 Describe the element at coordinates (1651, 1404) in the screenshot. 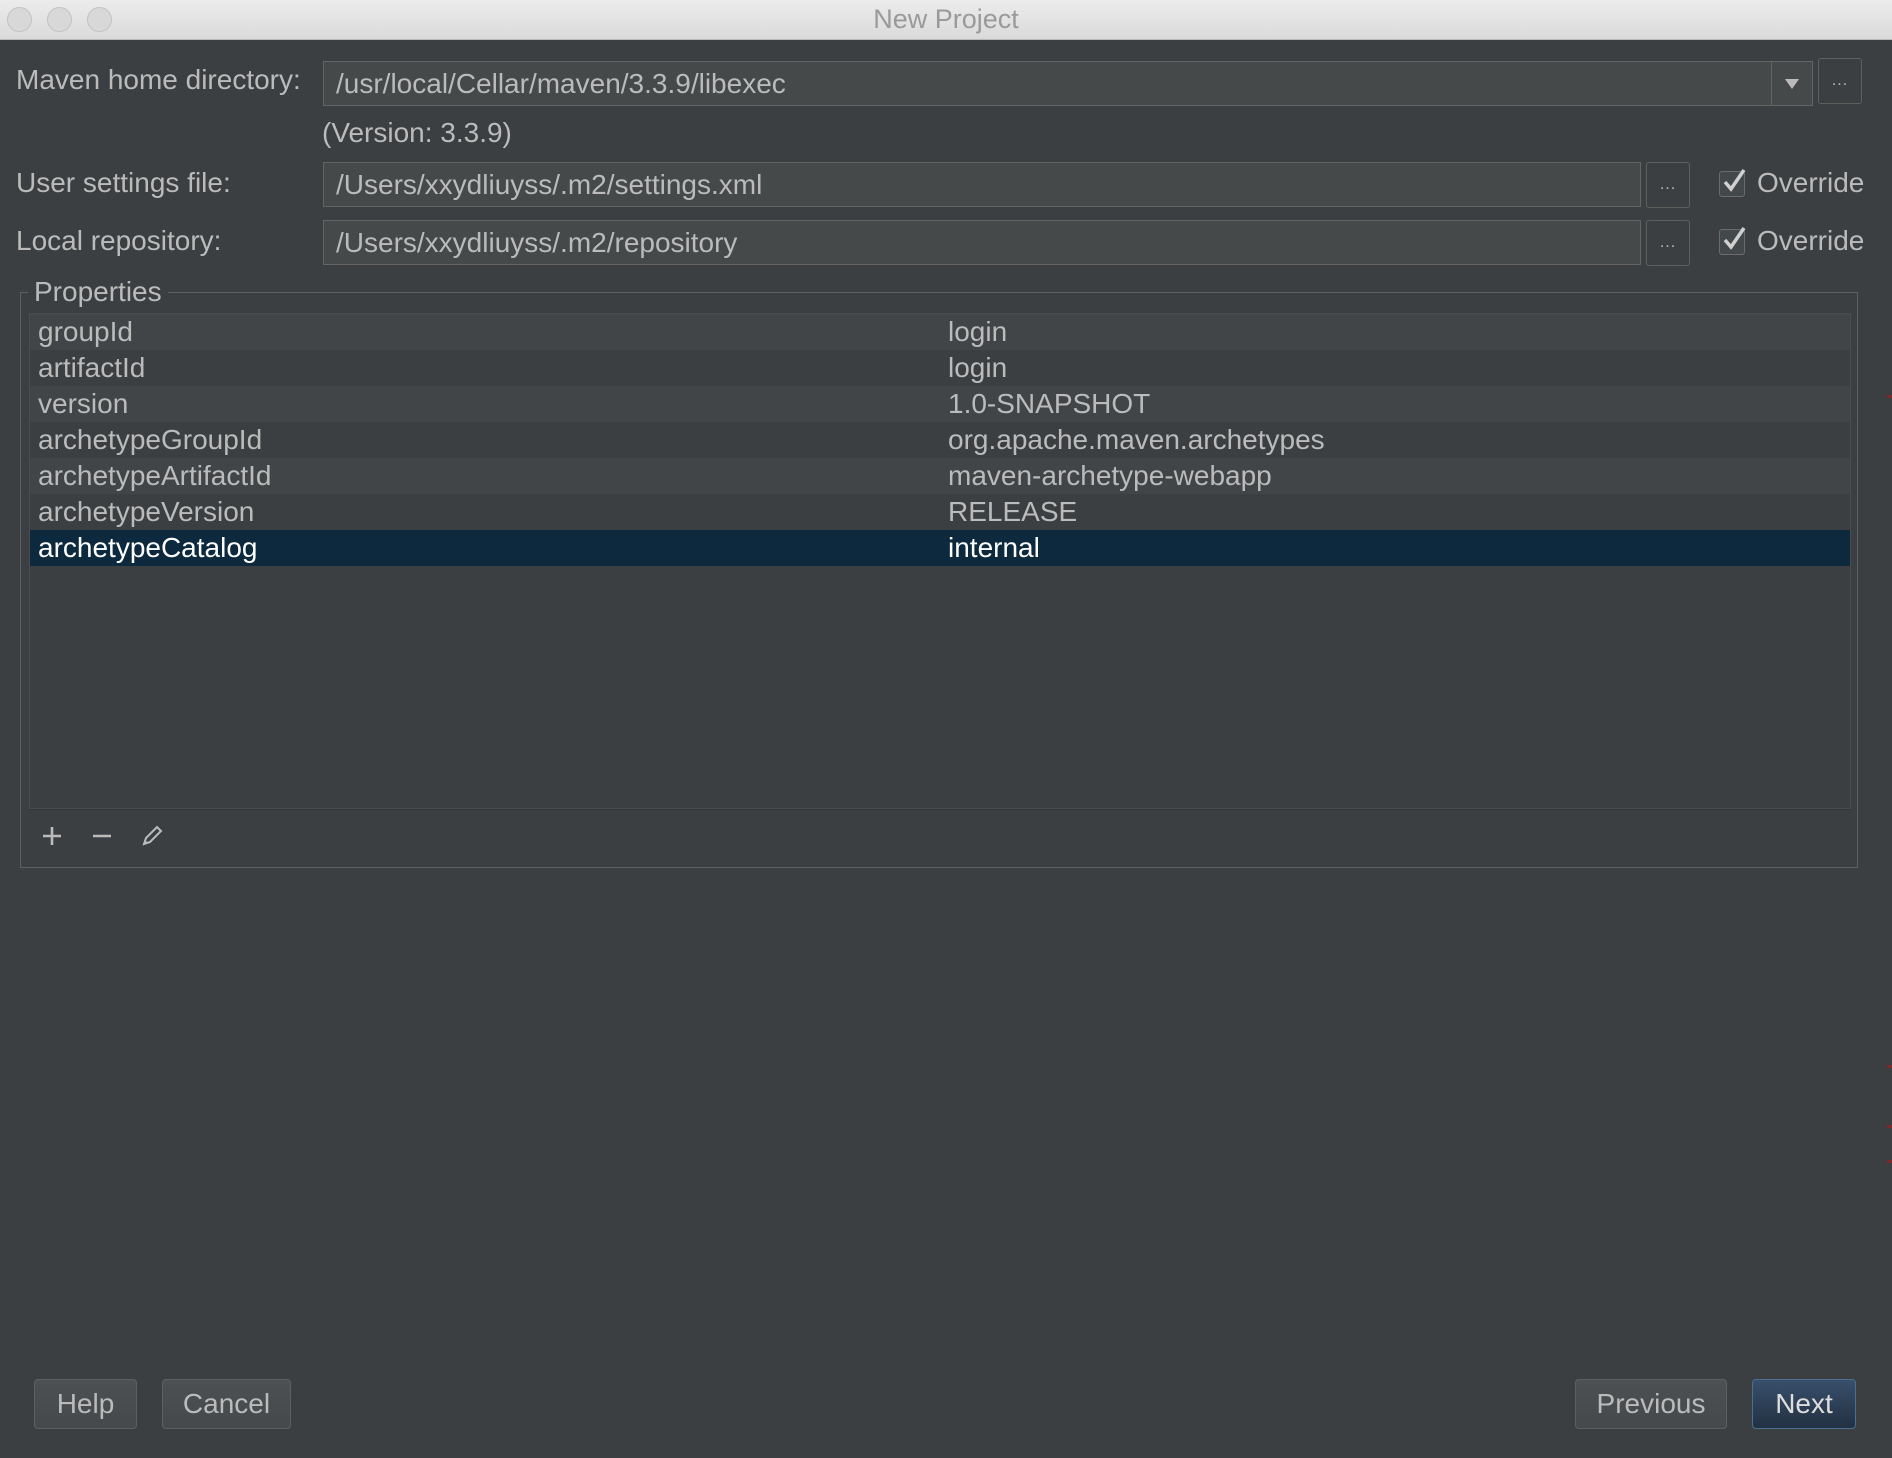

I see `previous-button: Previous` at that location.